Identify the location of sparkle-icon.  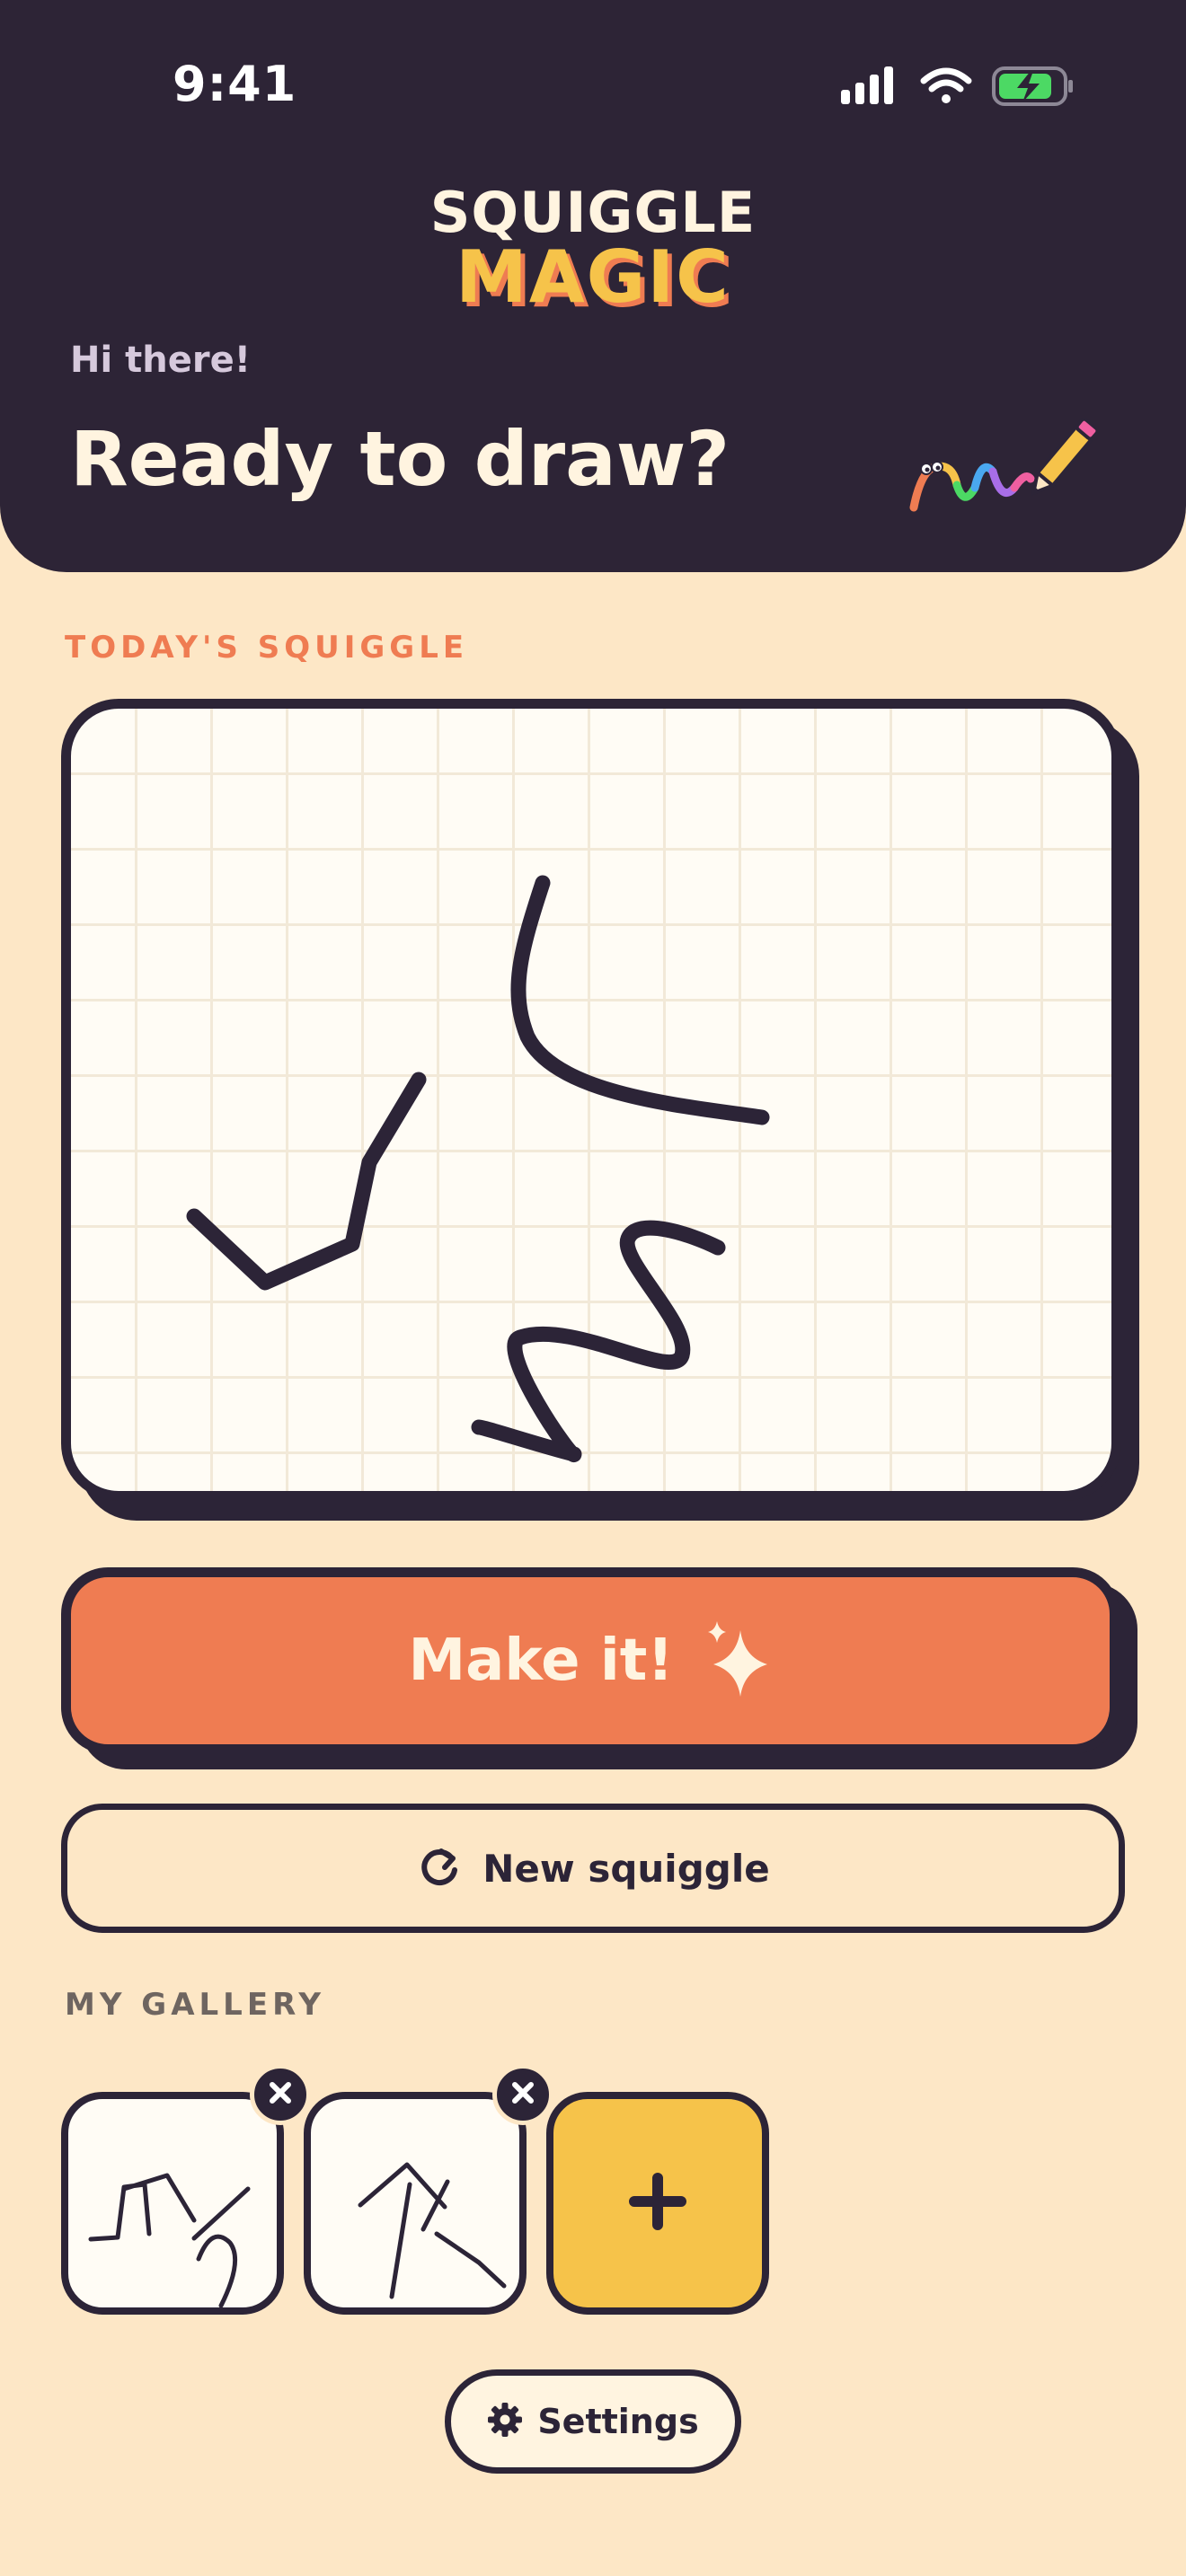
(737, 1660).